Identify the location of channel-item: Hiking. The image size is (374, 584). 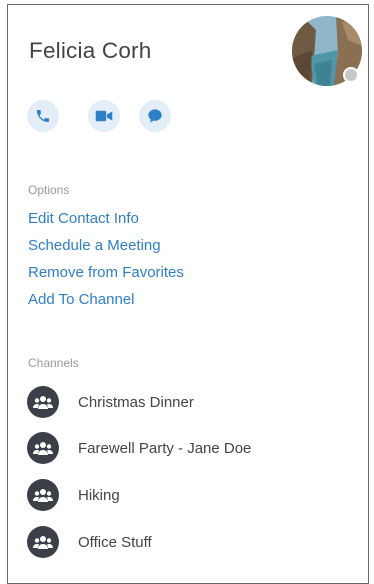
(73, 495).